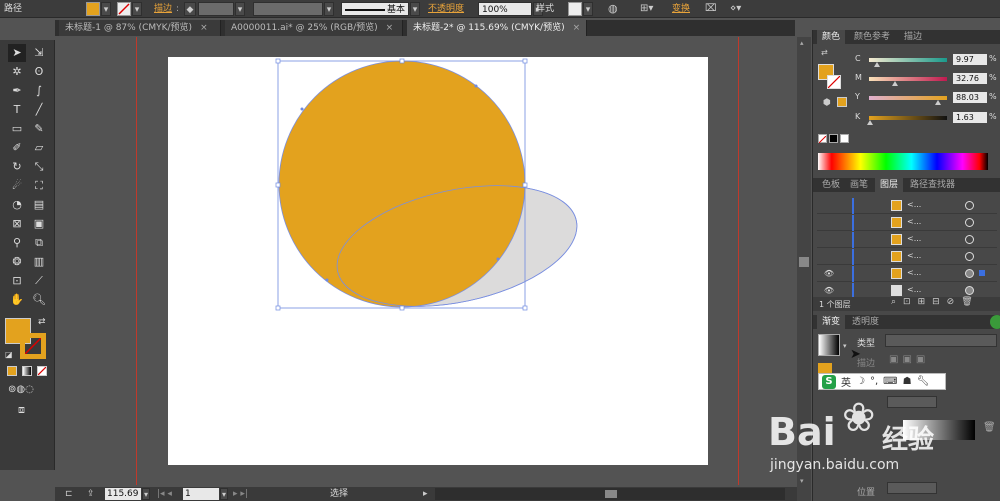  What do you see at coordinates (913, 37) in the screenshot?
I see `tab-stroke: 描边` at bounding box center [913, 37].